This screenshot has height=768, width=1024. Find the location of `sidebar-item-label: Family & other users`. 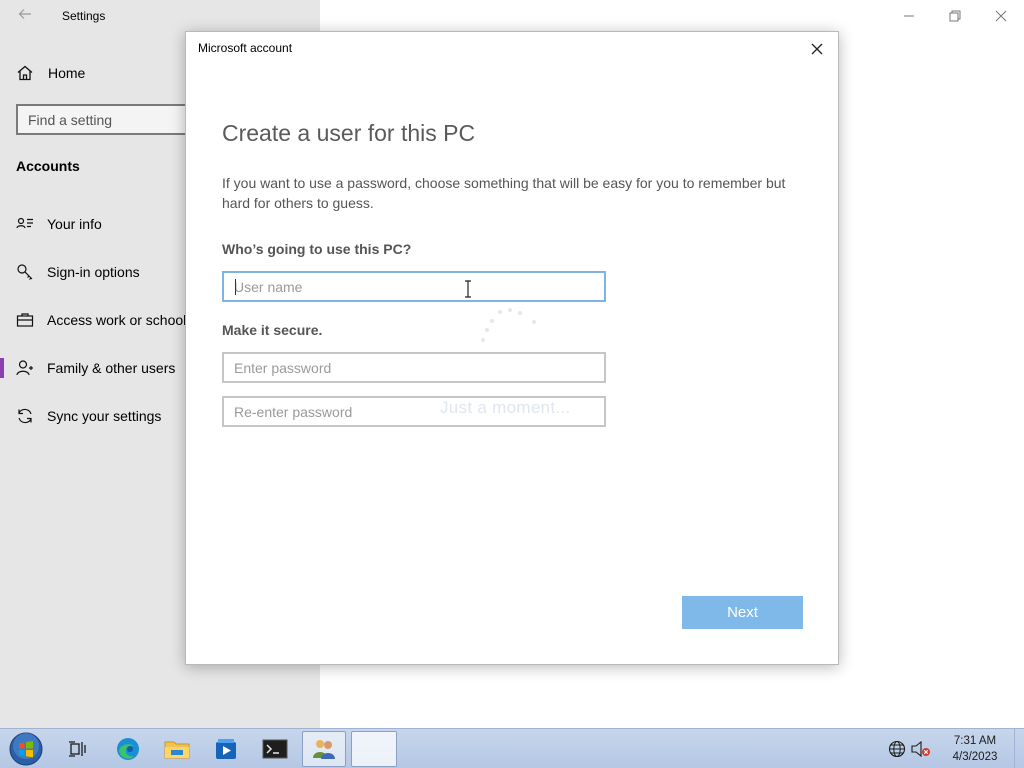

sidebar-item-label: Family & other users is located at coordinates (111, 368).